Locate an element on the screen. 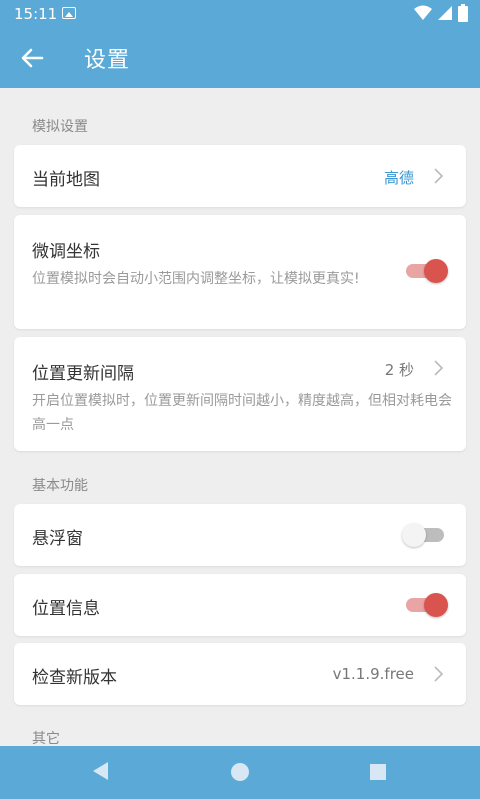 The image size is (480, 799). battery-icon is located at coordinates (463, 13).